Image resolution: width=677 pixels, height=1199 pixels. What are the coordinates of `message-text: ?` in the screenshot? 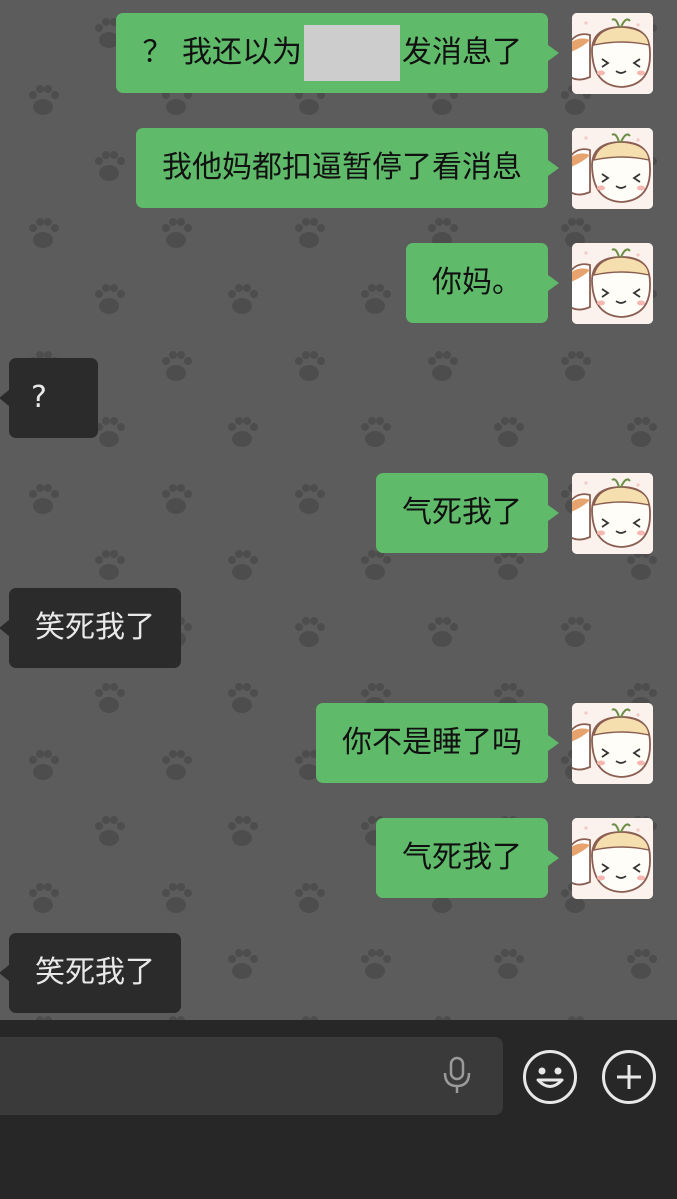 It's located at (39, 397).